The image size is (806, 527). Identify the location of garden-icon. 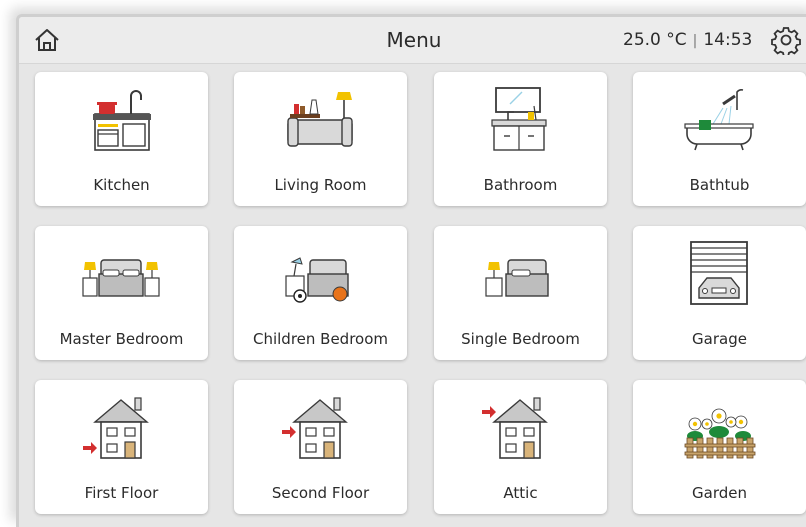
(720, 433).